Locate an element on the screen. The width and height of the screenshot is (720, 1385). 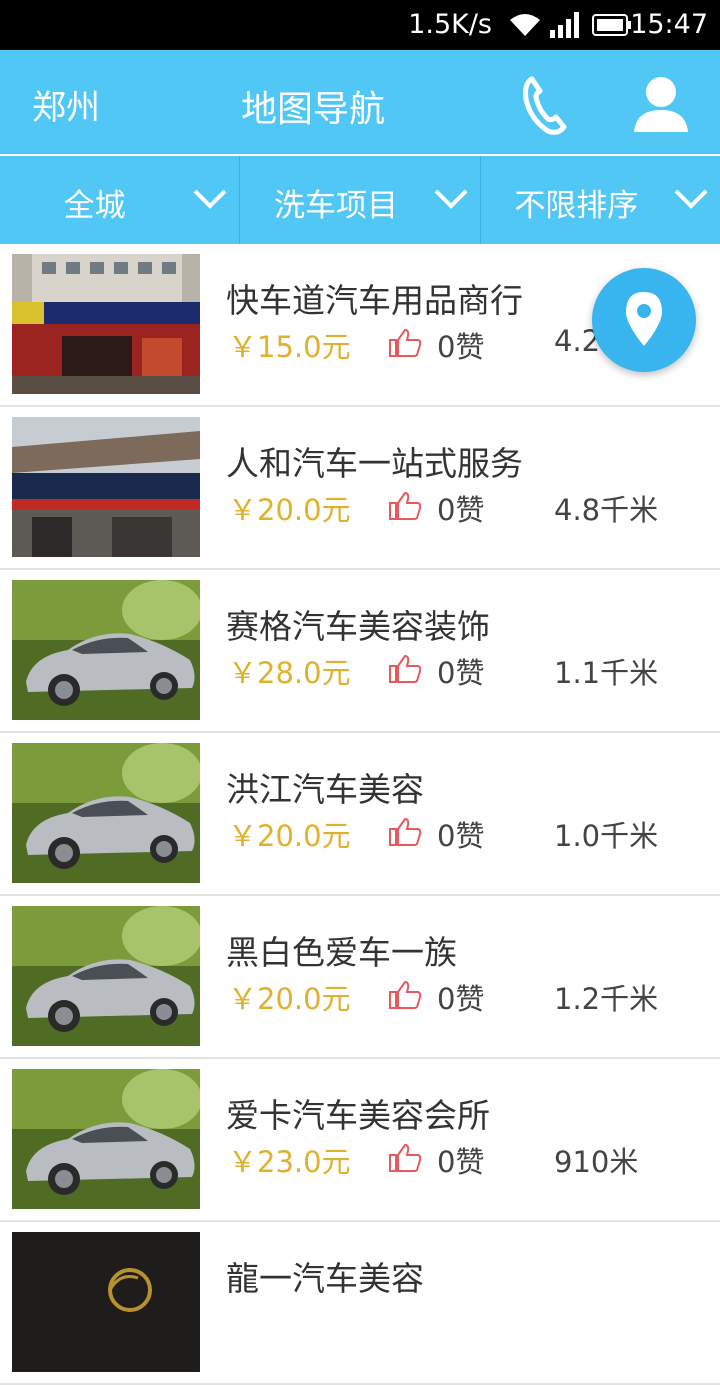
shop-distance: 1.0千米 is located at coordinates (606, 836).